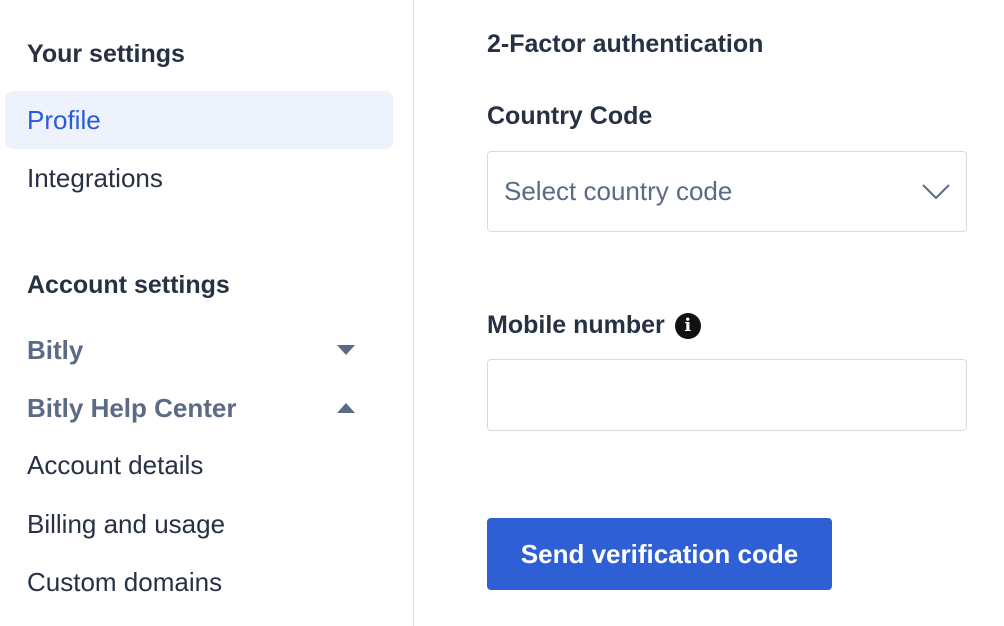 The image size is (1004, 626). I want to click on sidebar-item-label: Integrations, so click(95, 177).